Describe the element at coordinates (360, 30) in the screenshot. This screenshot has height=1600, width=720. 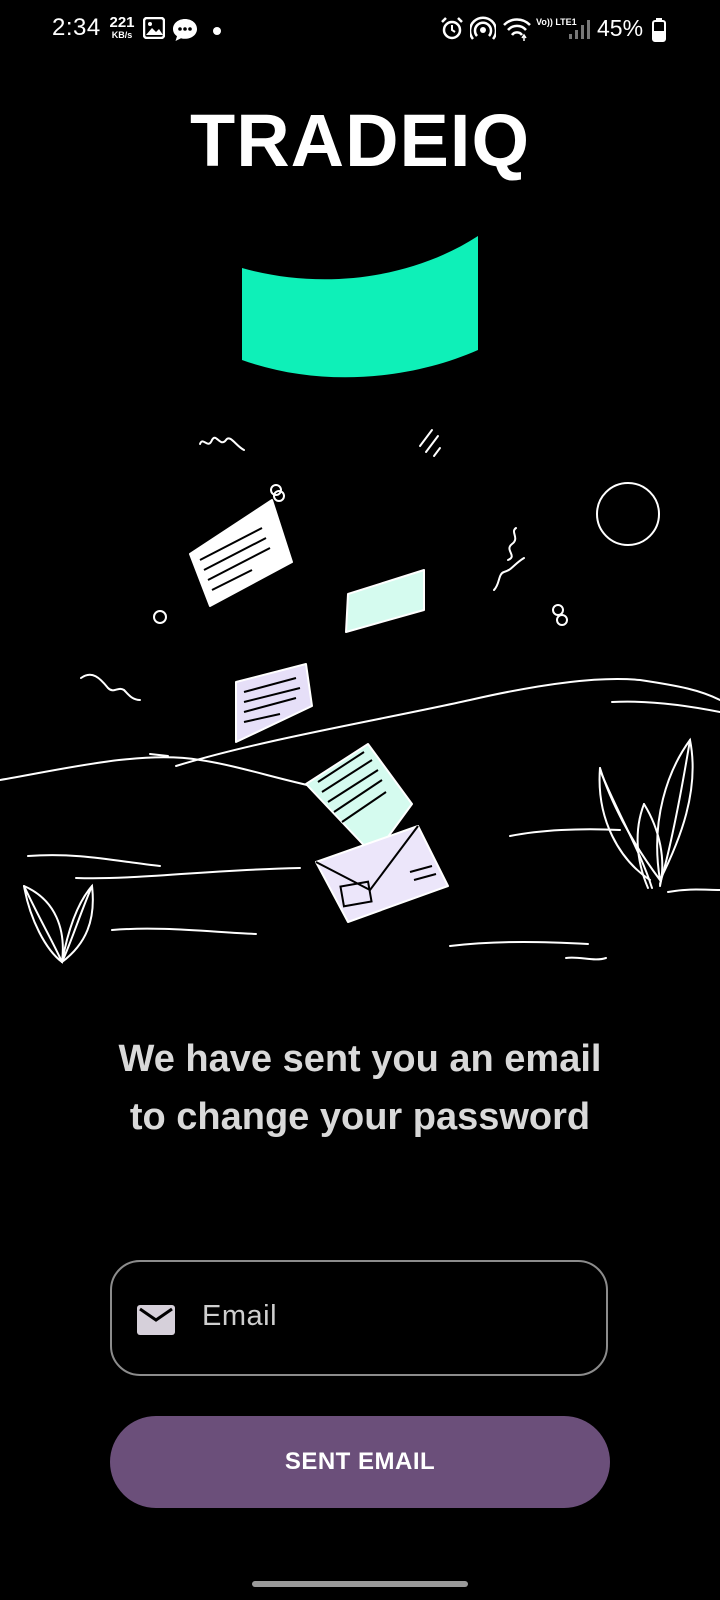
I see `status-bar: 2:34 221 KB/s Vo)) LTE1 45%` at that location.